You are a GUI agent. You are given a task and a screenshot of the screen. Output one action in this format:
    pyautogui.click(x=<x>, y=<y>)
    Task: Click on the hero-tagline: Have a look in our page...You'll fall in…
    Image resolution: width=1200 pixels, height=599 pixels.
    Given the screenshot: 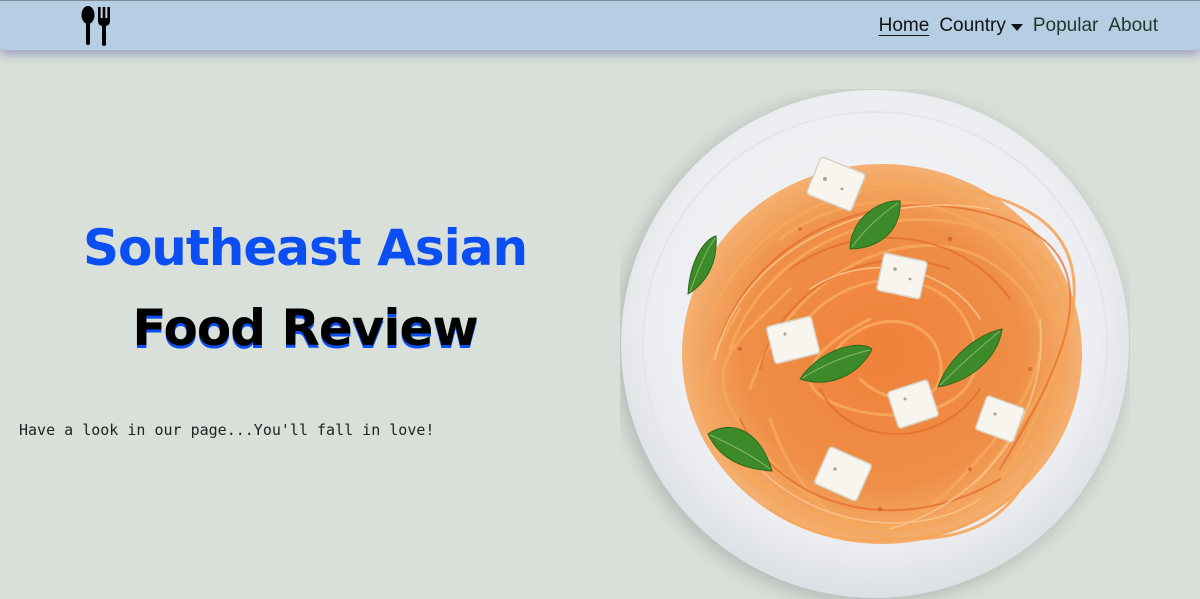 What is the action you would take?
    pyautogui.click(x=227, y=430)
    